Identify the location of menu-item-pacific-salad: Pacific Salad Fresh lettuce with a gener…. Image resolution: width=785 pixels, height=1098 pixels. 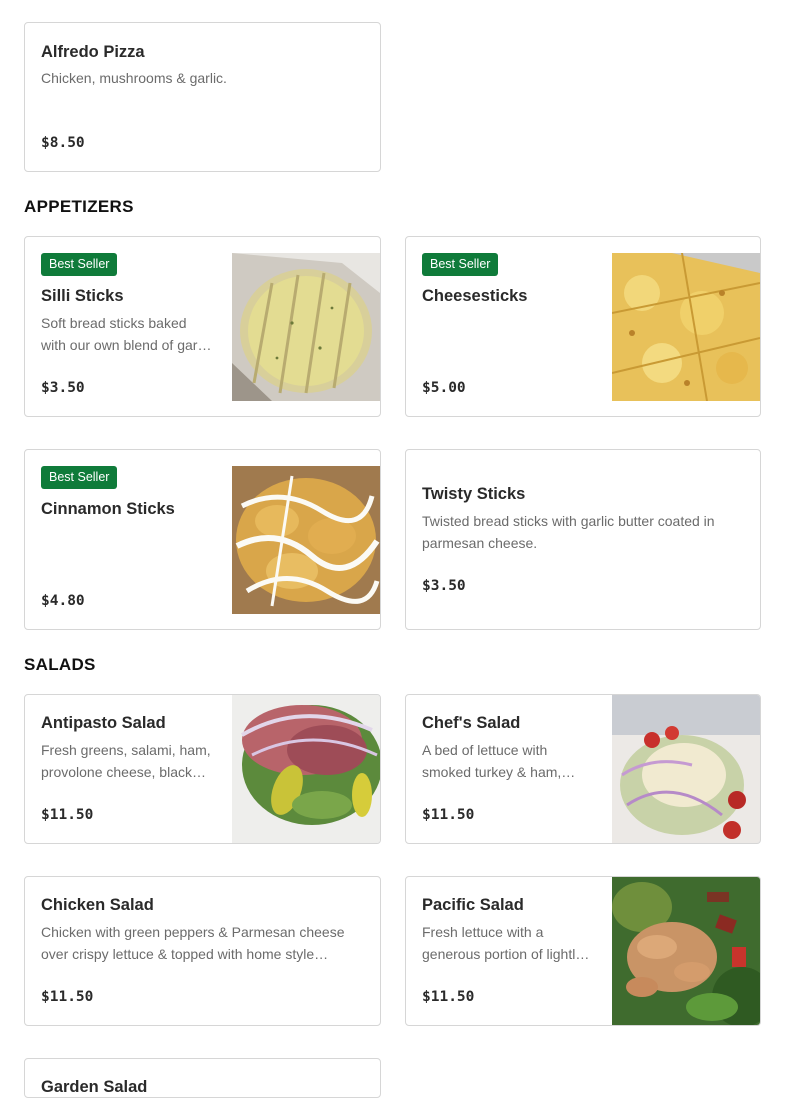
(583, 951).